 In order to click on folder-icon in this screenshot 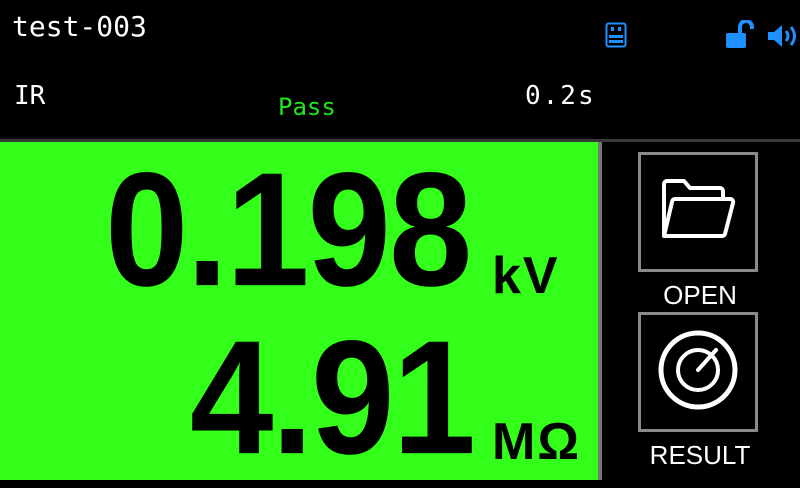, I will do `click(698, 212)`.